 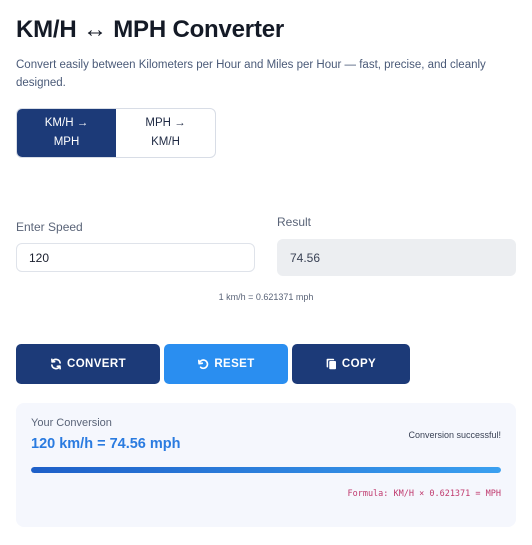 What do you see at coordinates (56, 364) in the screenshot?
I see `refresh-icon` at bounding box center [56, 364].